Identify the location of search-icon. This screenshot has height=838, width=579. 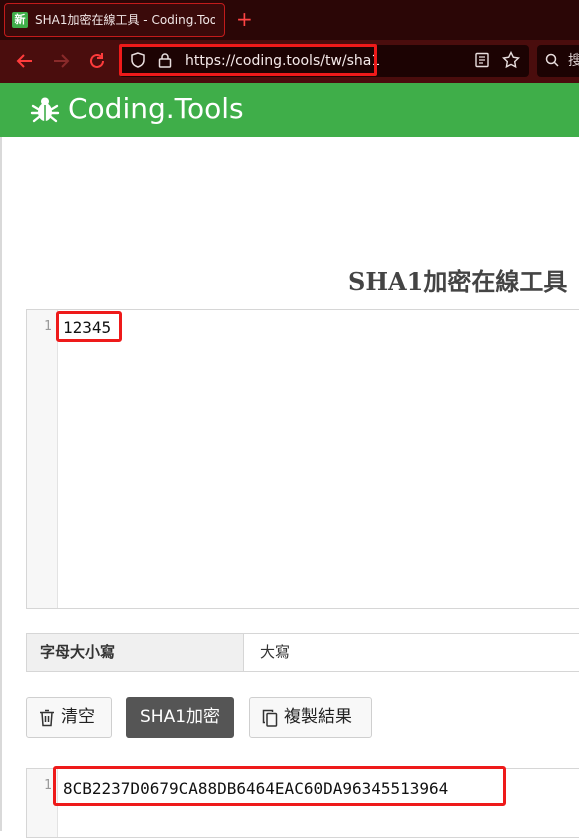
(552, 60).